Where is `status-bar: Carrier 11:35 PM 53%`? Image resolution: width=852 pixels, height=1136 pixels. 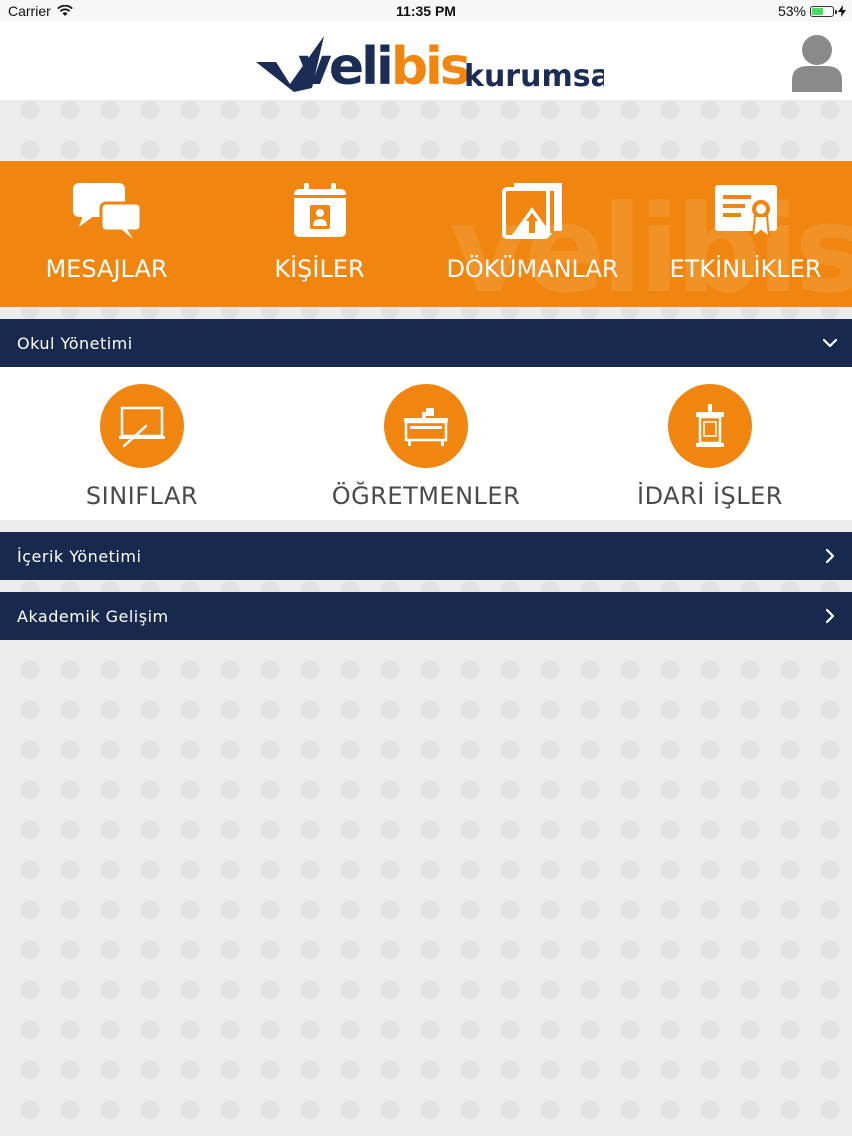
status-bar: Carrier 11:35 PM 53% is located at coordinates (426, 11).